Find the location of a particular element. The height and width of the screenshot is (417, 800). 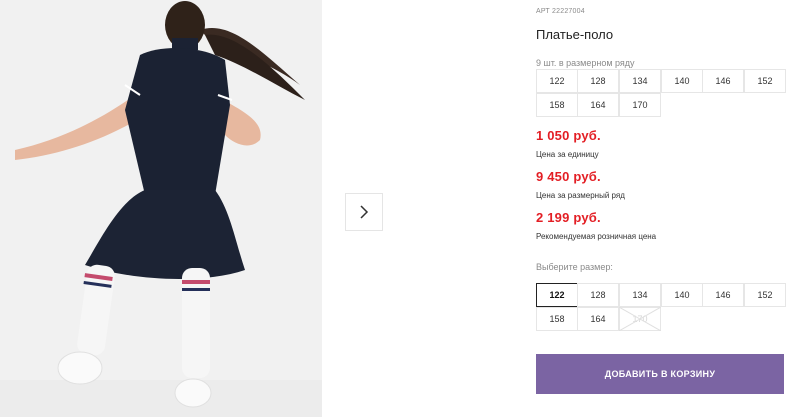

size-option: 158 is located at coordinates (557, 319).